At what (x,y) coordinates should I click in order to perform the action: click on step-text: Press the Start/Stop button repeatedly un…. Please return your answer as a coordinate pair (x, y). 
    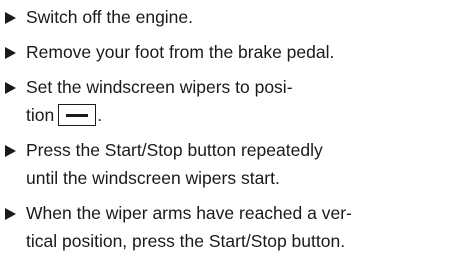
    Looking at the image, I should click on (174, 164).